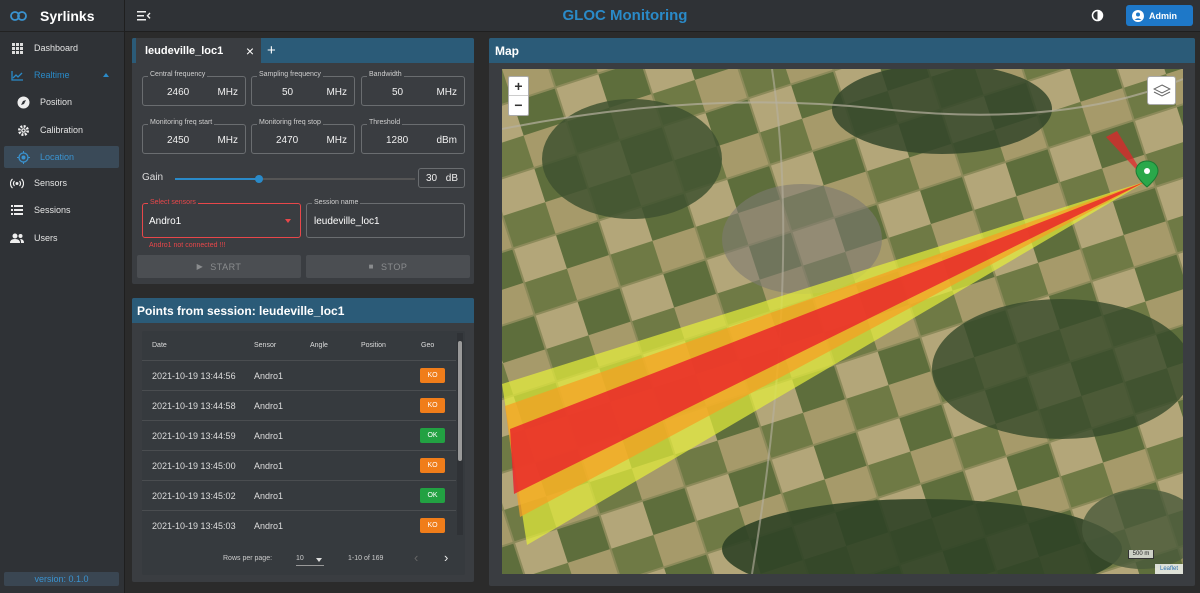 Image resolution: width=1200 pixels, height=593 pixels. Describe the element at coordinates (432, 375) in the screenshot. I see `geo-badge: KO` at that location.